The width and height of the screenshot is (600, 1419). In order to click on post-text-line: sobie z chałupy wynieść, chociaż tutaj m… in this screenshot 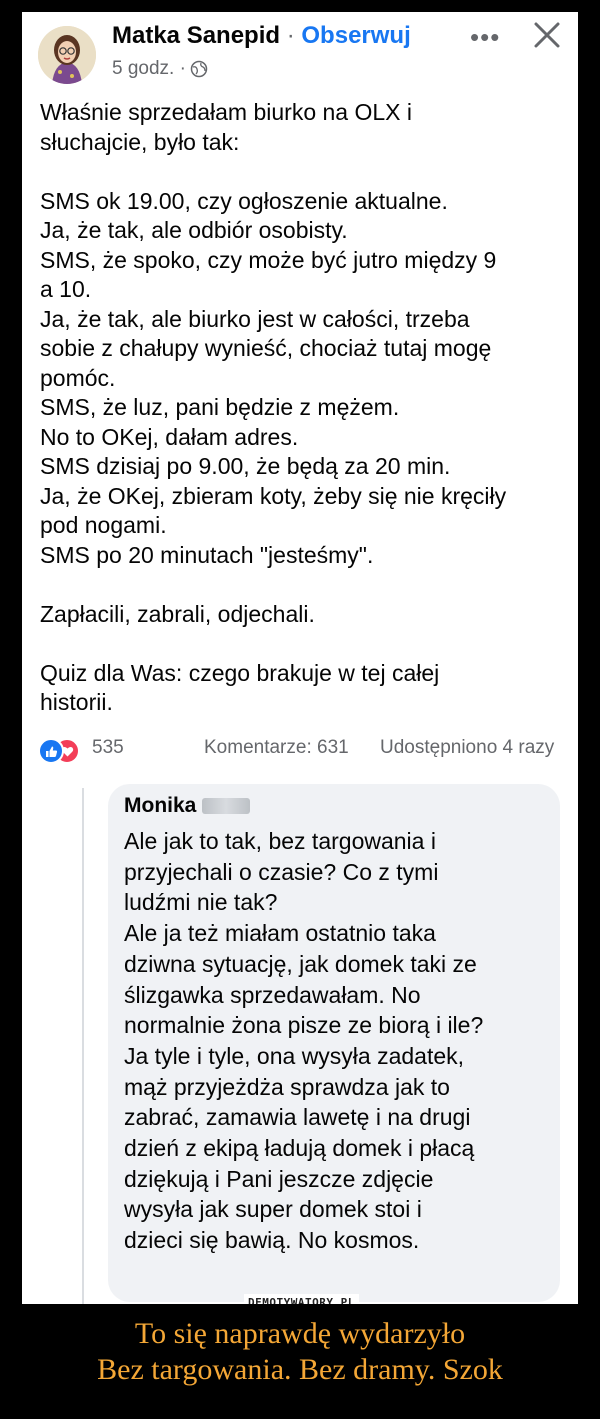, I will do `click(266, 348)`.